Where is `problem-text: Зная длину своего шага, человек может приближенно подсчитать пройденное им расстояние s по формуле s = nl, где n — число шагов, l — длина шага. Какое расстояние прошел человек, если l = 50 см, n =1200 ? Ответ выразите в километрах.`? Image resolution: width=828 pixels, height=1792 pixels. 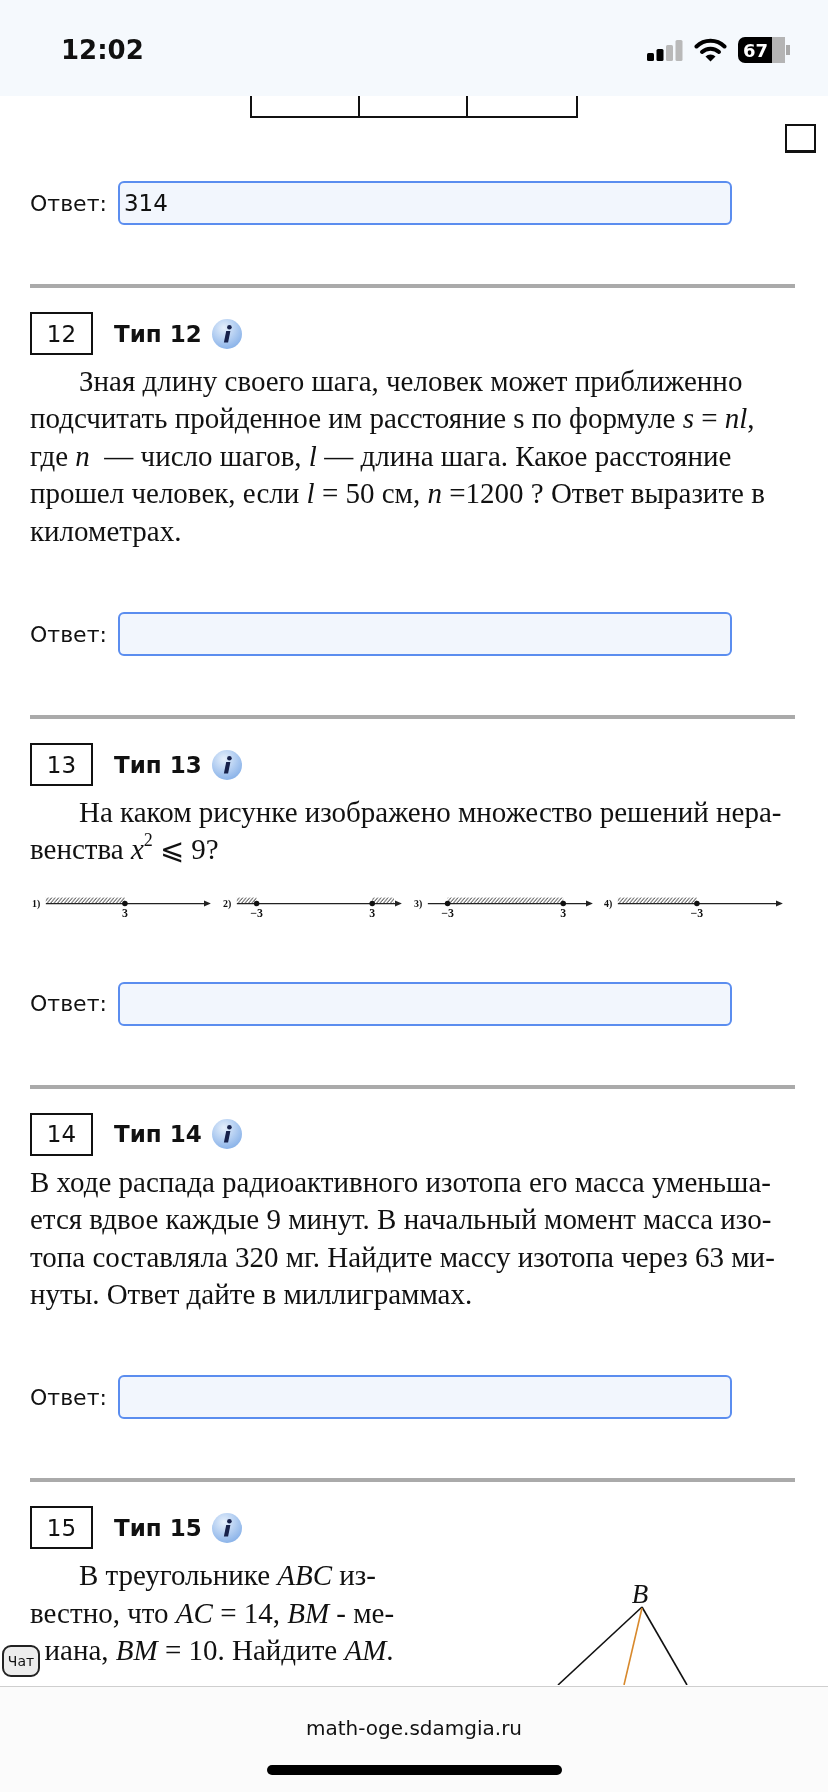
problem-text: Зная длину своего шага, человек может приближенно подсчитать пройденное им расстояние s по формуле s = nl, где n — число шагов, l — длина шага. Какое расстояние прошел человек, если l = 50 см, n =1200 ? Ответ выразите в километрах. is located at coordinates (398, 456).